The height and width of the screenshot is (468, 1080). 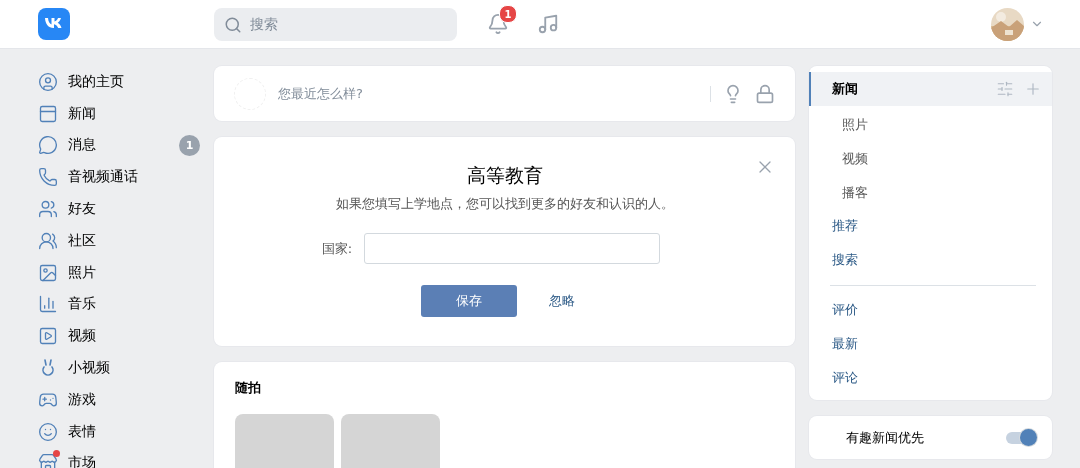 What do you see at coordinates (119, 304) in the screenshot?
I see `sidebar-item: 音乐` at bounding box center [119, 304].